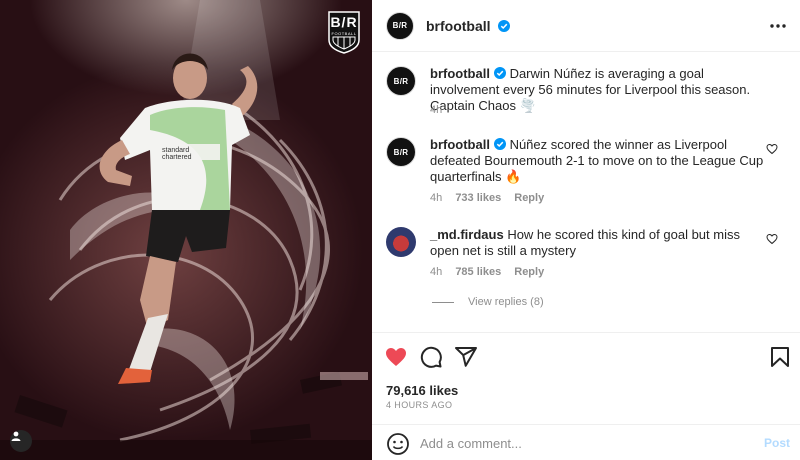 The height and width of the screenshot is (460, 800). Describe the element at coordinates (586, 26) in the screenshot. I see `post-header: B/R brfootball` at that location.